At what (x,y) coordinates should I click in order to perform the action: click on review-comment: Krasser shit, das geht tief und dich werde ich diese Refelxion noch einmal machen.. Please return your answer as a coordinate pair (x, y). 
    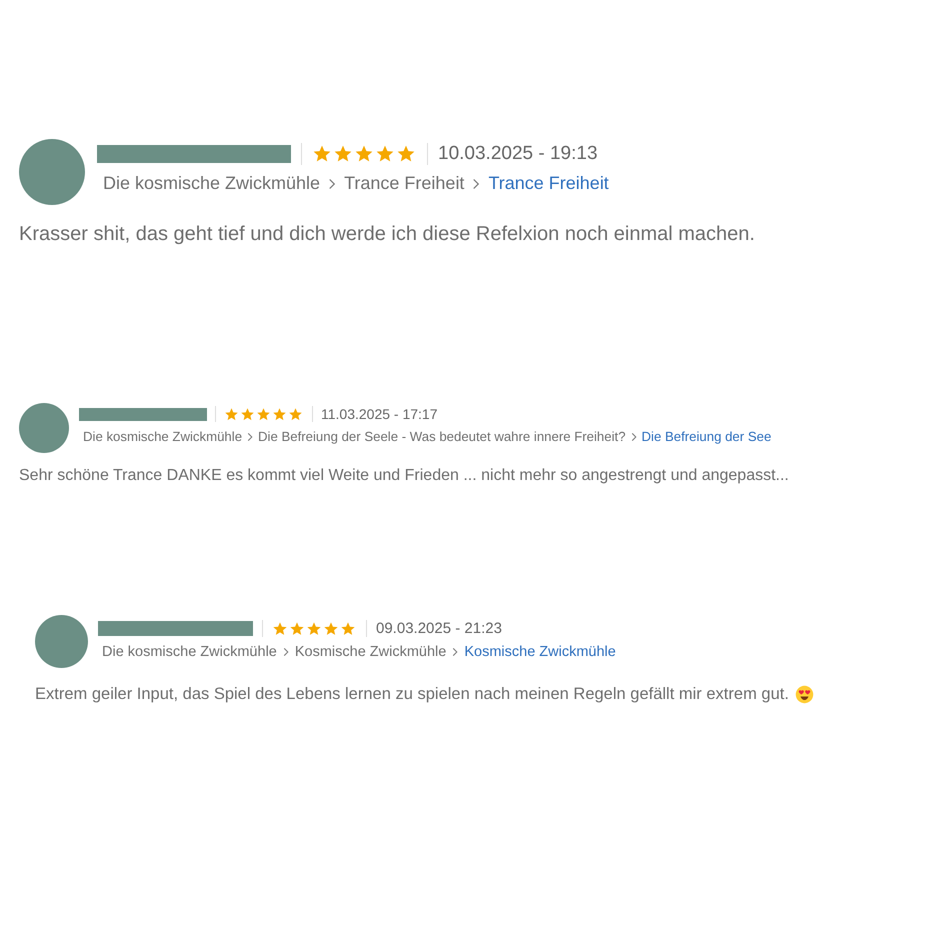
    Looking at the image, I should click on (387, 234).